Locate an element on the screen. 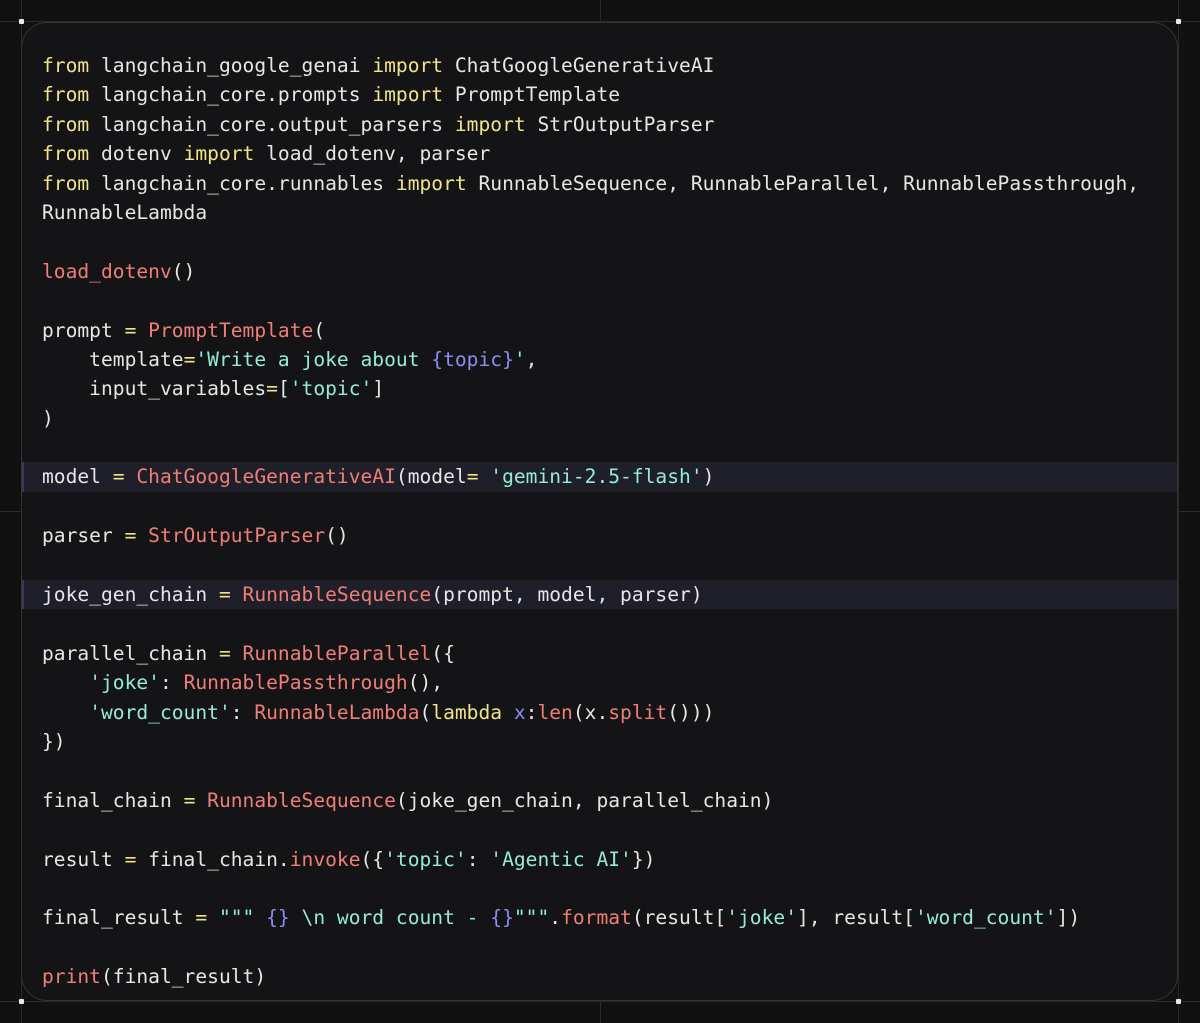  code-token: 'gemini-2.5-flash' is located at coordinates (596, 477).